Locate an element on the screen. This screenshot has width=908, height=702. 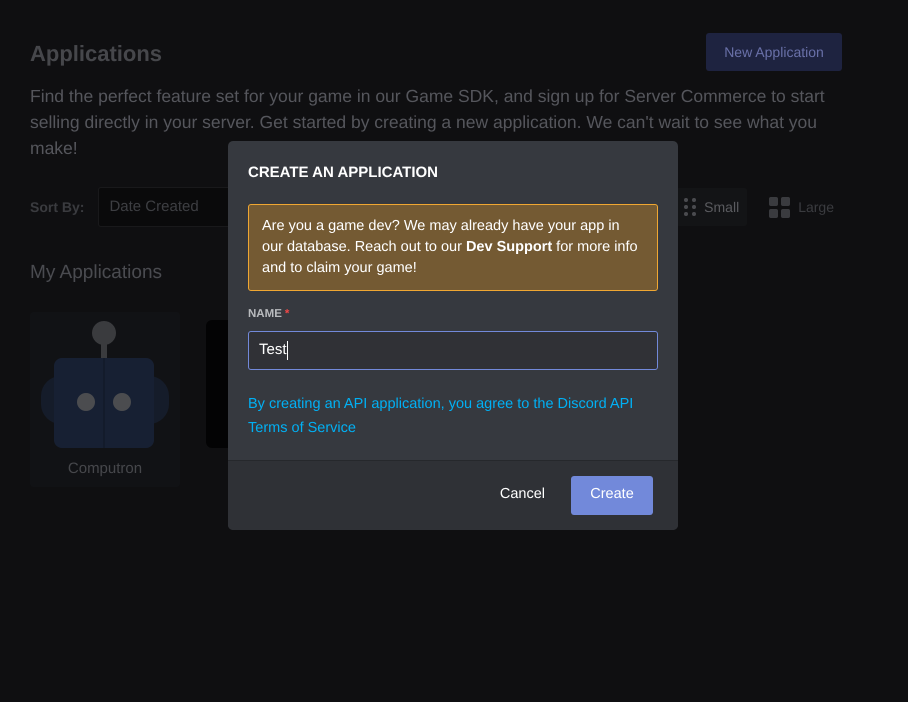
large-grid-icon is located at coordinates (779, 207).